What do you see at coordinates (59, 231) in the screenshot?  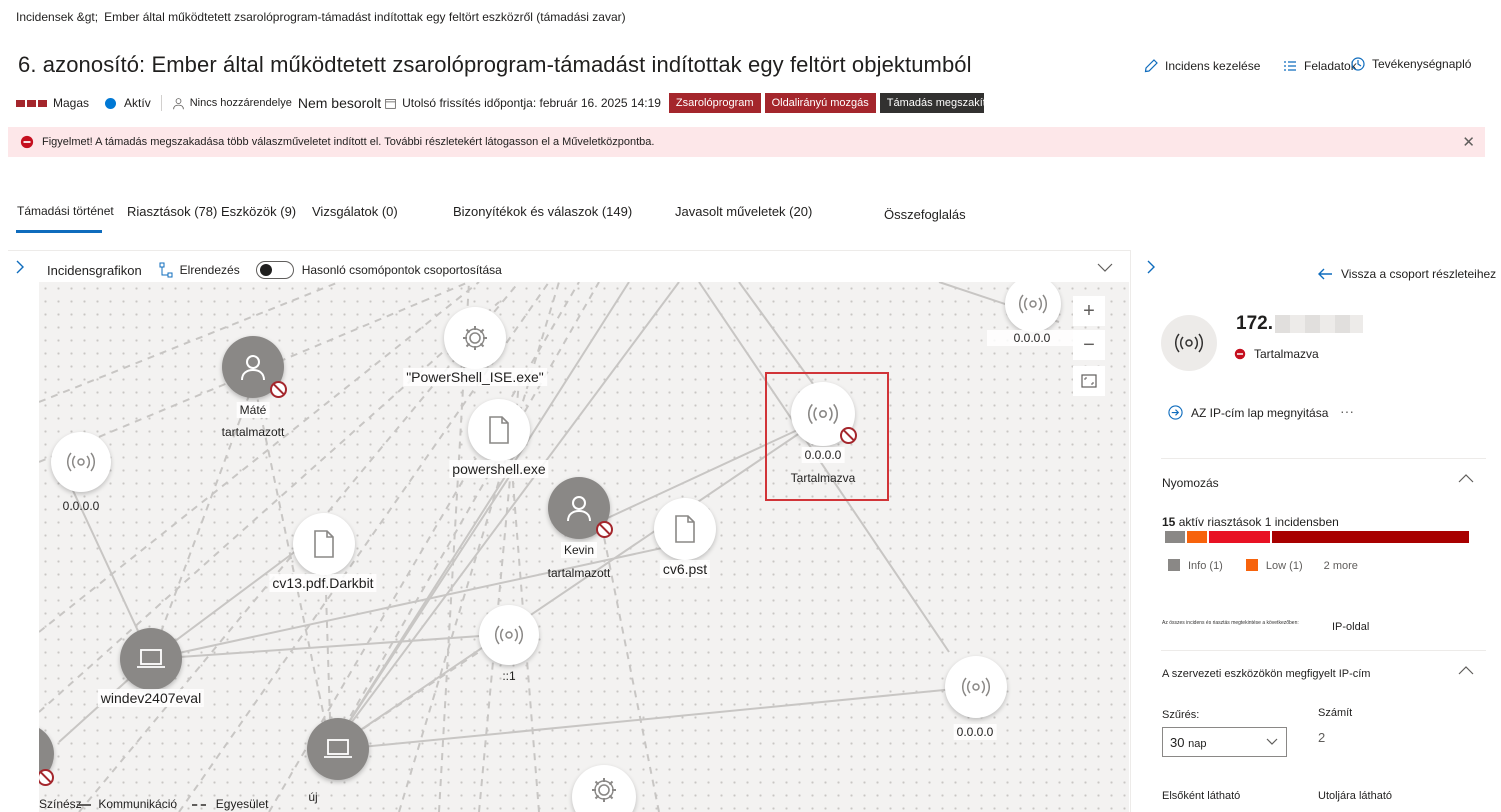 I see `active-tab-indicator` at bounding box center [59, 231].